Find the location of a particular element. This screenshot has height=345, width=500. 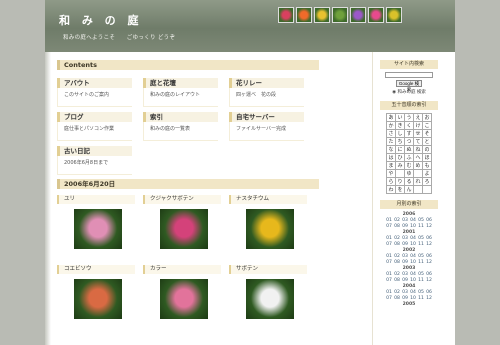

kana-index-cell: ろ is located at coordinates (427, 181).